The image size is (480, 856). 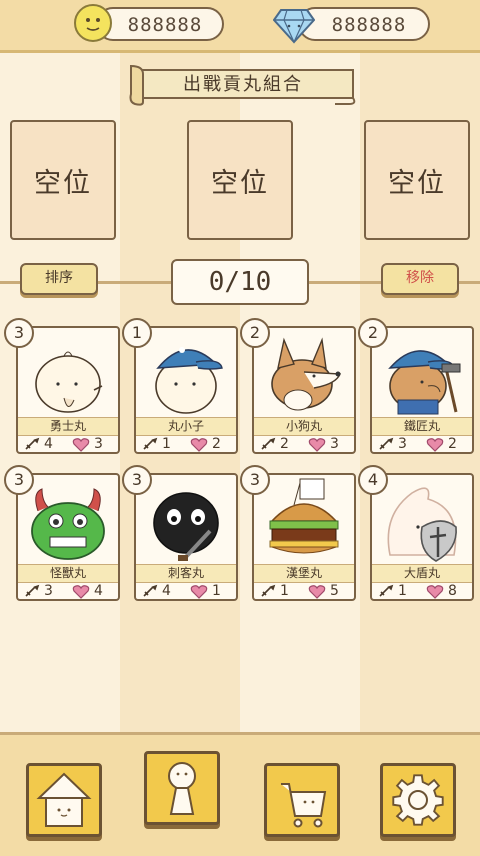 I want to click on character-stats: 34, so click(x=68, y=591).